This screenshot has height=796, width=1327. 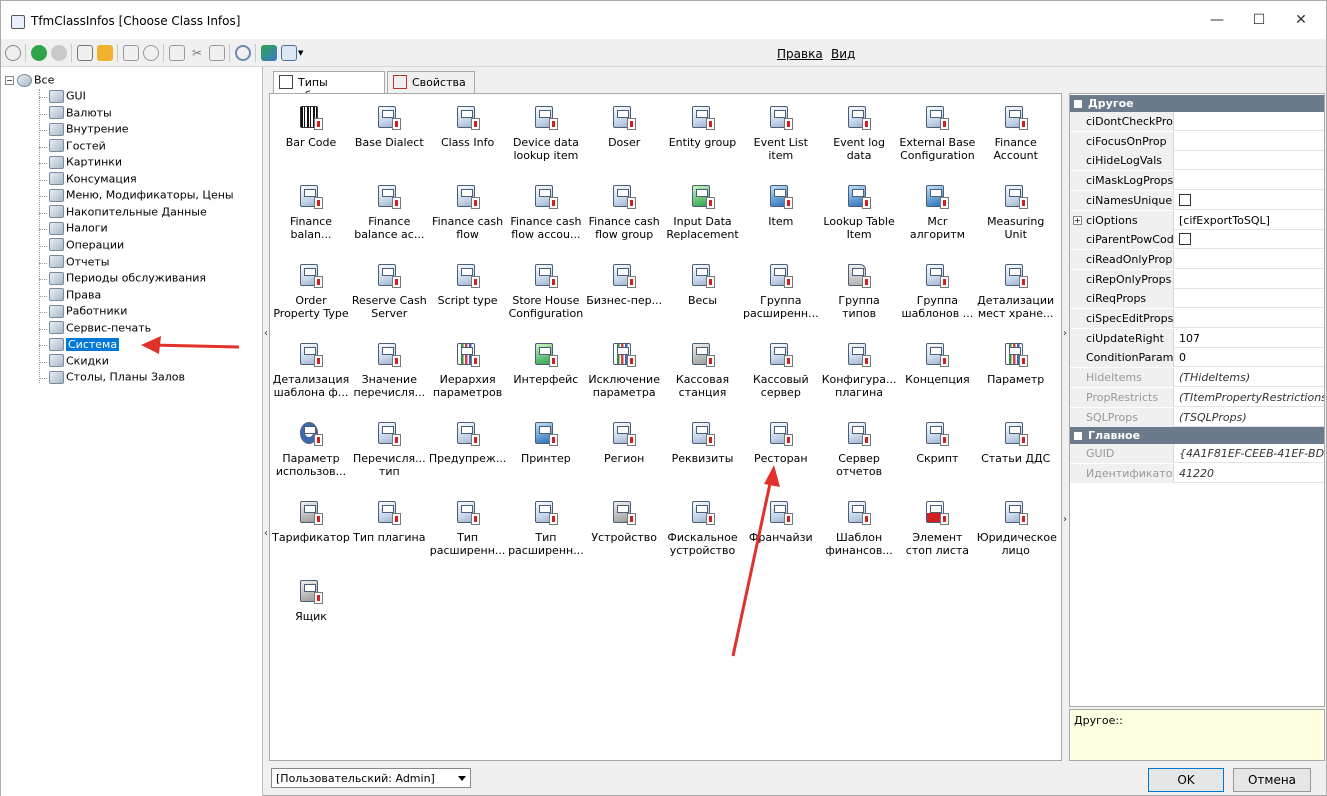 I want to click on tab-properties: Свойства, so click(x=431, y=82).